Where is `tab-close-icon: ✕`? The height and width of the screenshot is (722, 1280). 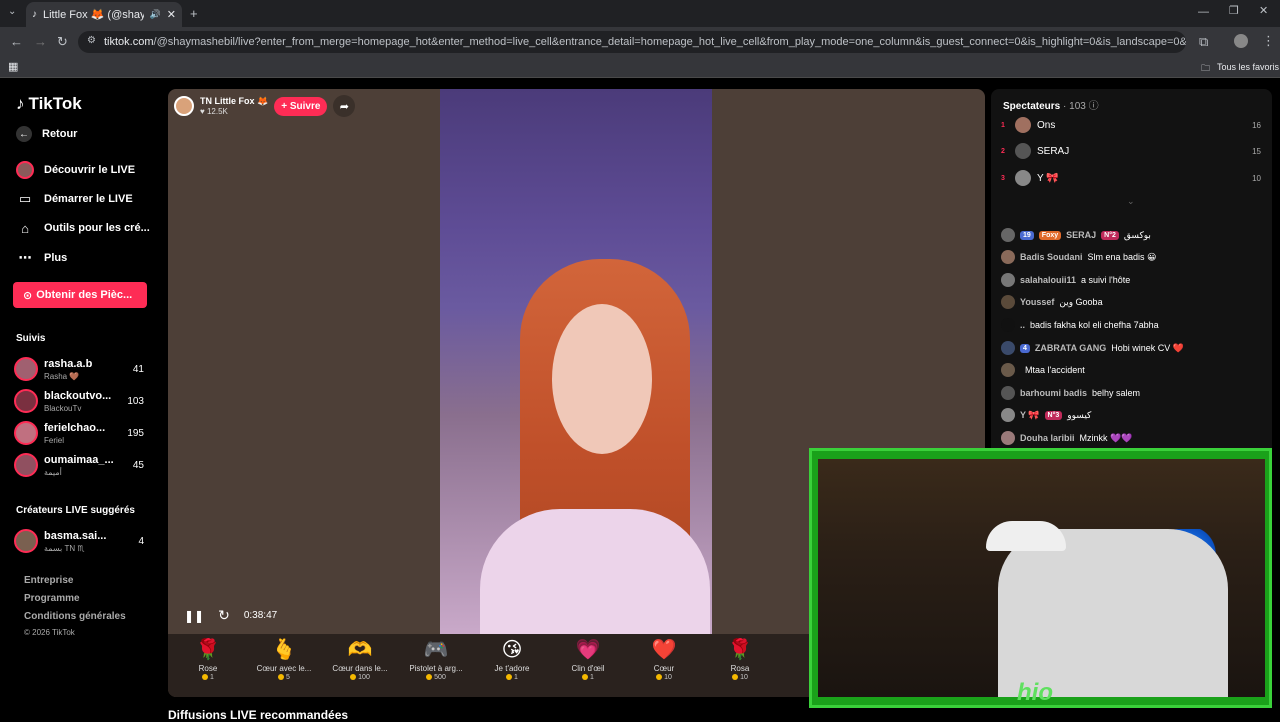
tab-close-icon: ✕ is located at coordinates (171, 14).